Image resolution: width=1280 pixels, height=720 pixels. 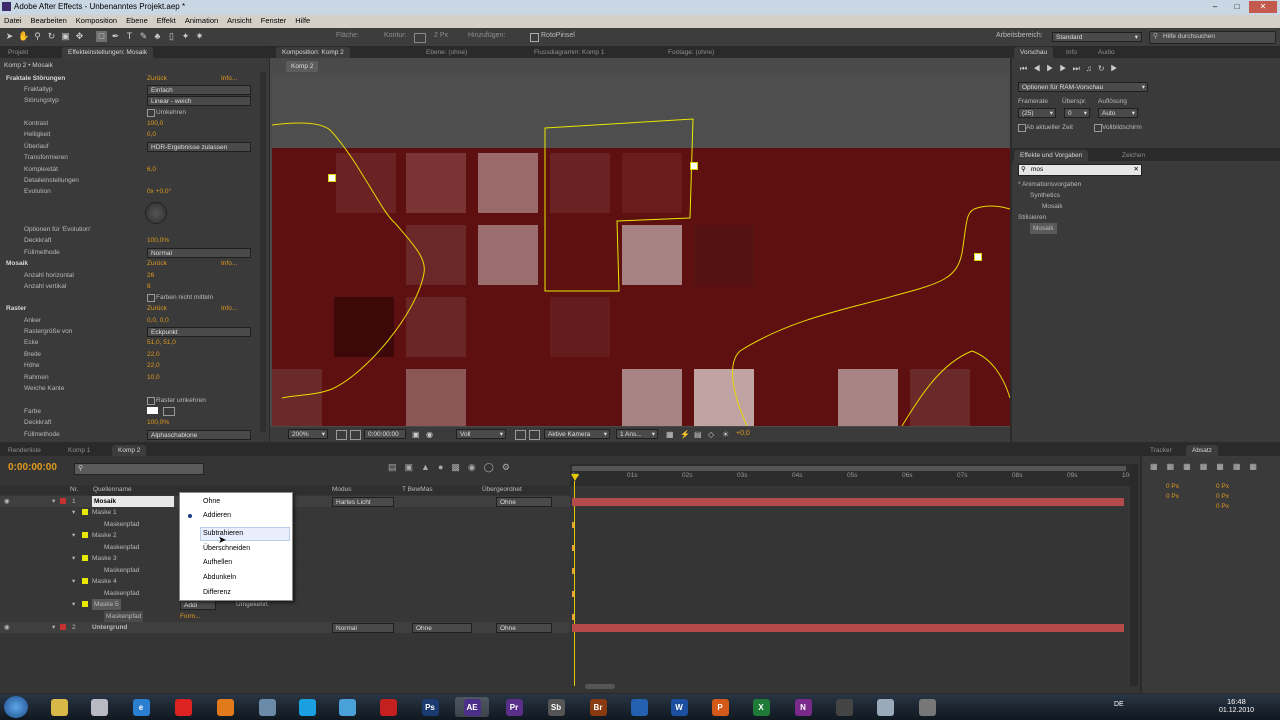 What do you see at coordinates (1065, 68) in the screenshot?
I see `next-frame-icon: ▶` at bounding box center [1065, 68].